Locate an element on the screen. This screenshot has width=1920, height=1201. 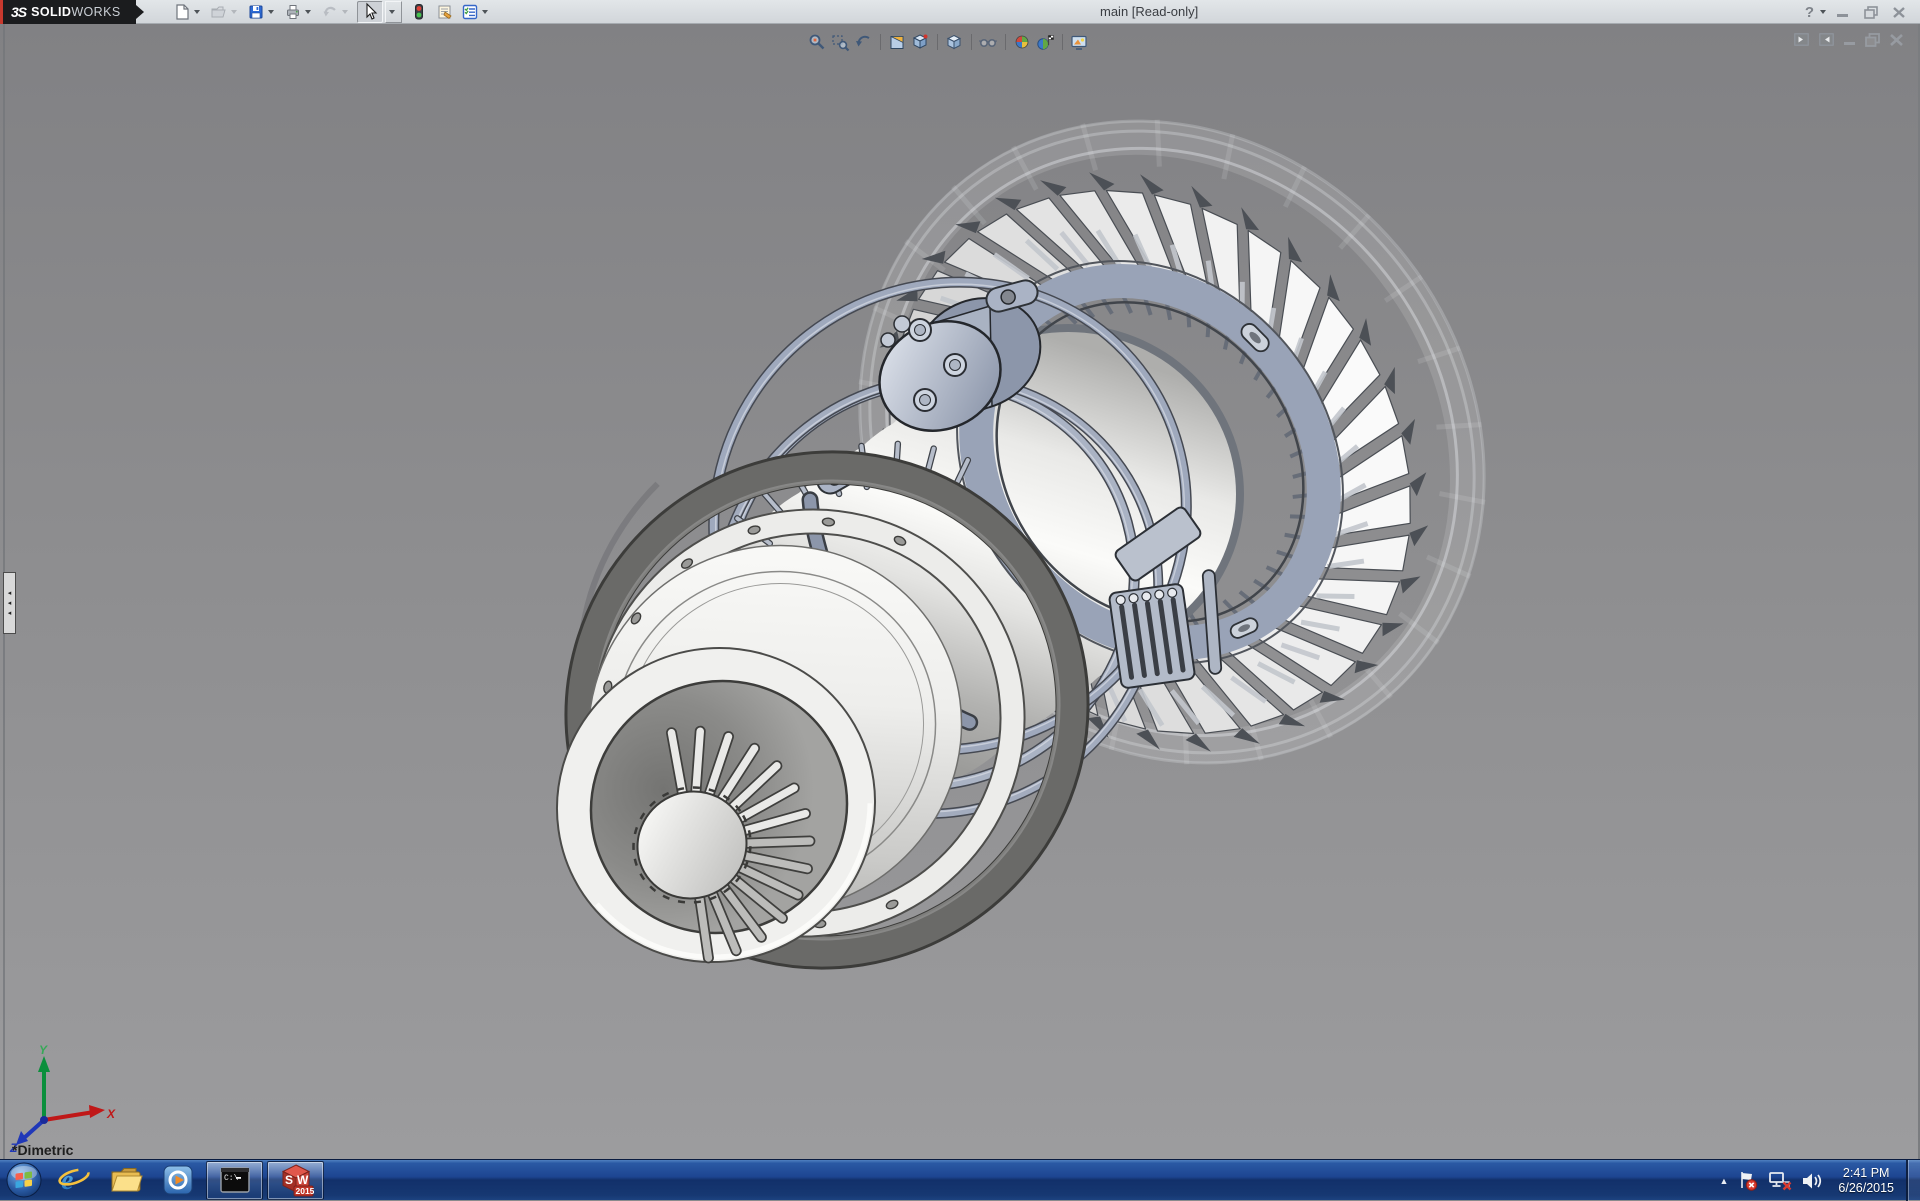
restore-icon is located at coordinates (1871, 12).